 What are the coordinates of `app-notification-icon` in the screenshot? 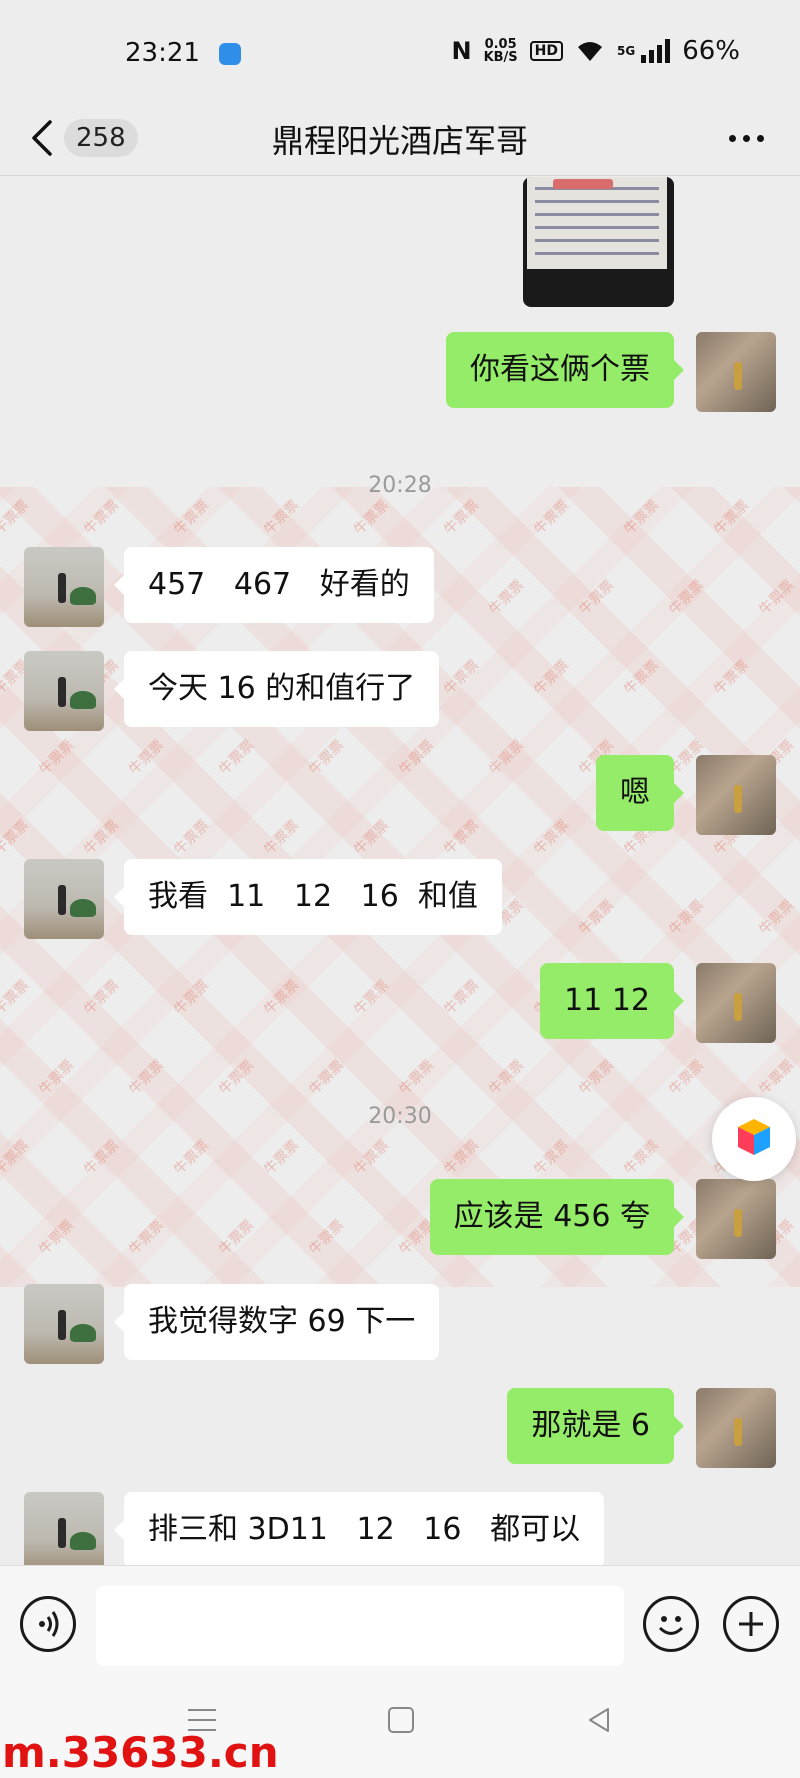 It's located at (230, 54).